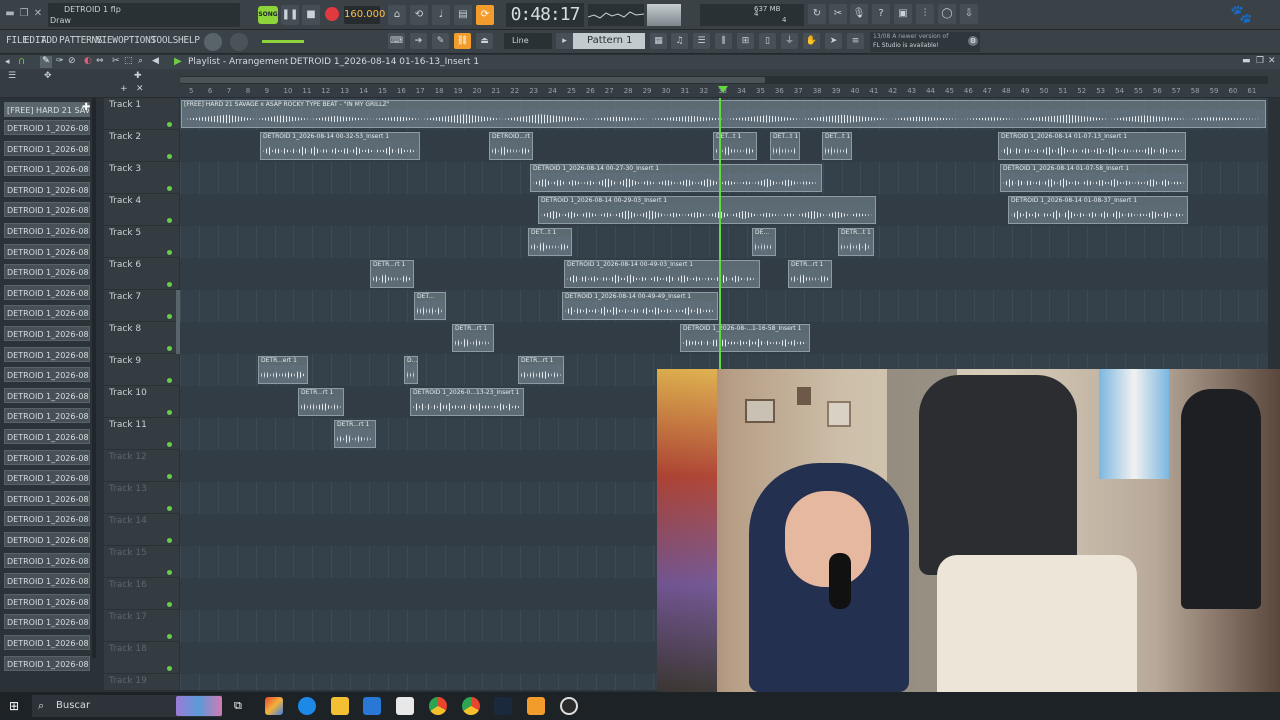 This screenshot has width=1280, height=720. Describe the element at coordinates (903, 14) in the screenshot. I see `save-icon: ▣` at that location.